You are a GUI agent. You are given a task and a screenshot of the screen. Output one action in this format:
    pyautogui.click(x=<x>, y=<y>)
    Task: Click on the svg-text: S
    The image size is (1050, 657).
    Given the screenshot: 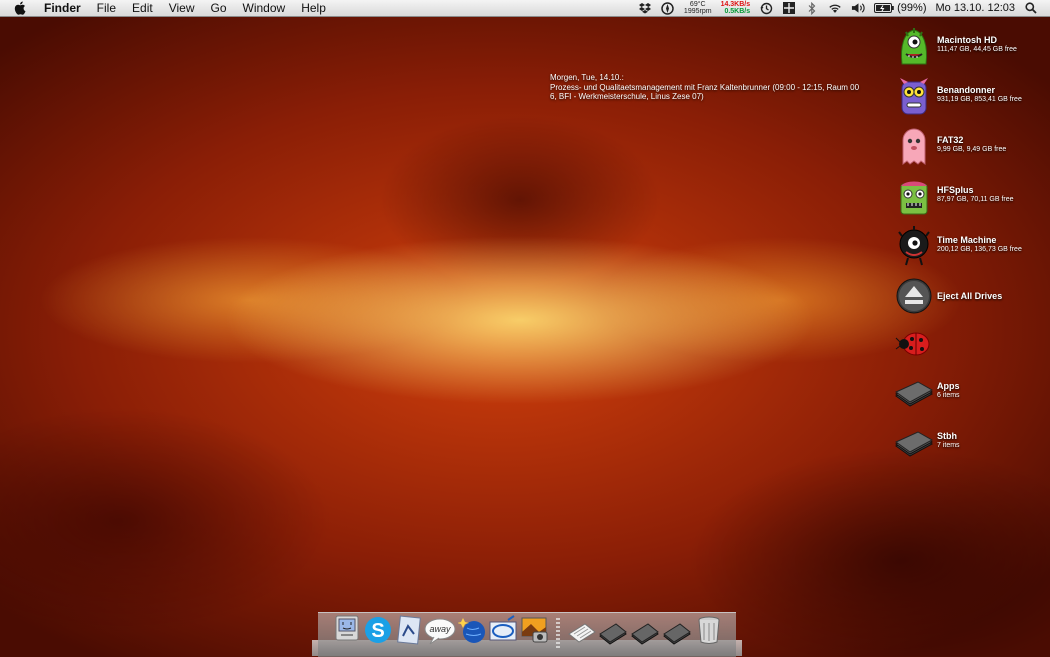 What is the action you would take?
    pyautogui.click(x=377, y=631)
    